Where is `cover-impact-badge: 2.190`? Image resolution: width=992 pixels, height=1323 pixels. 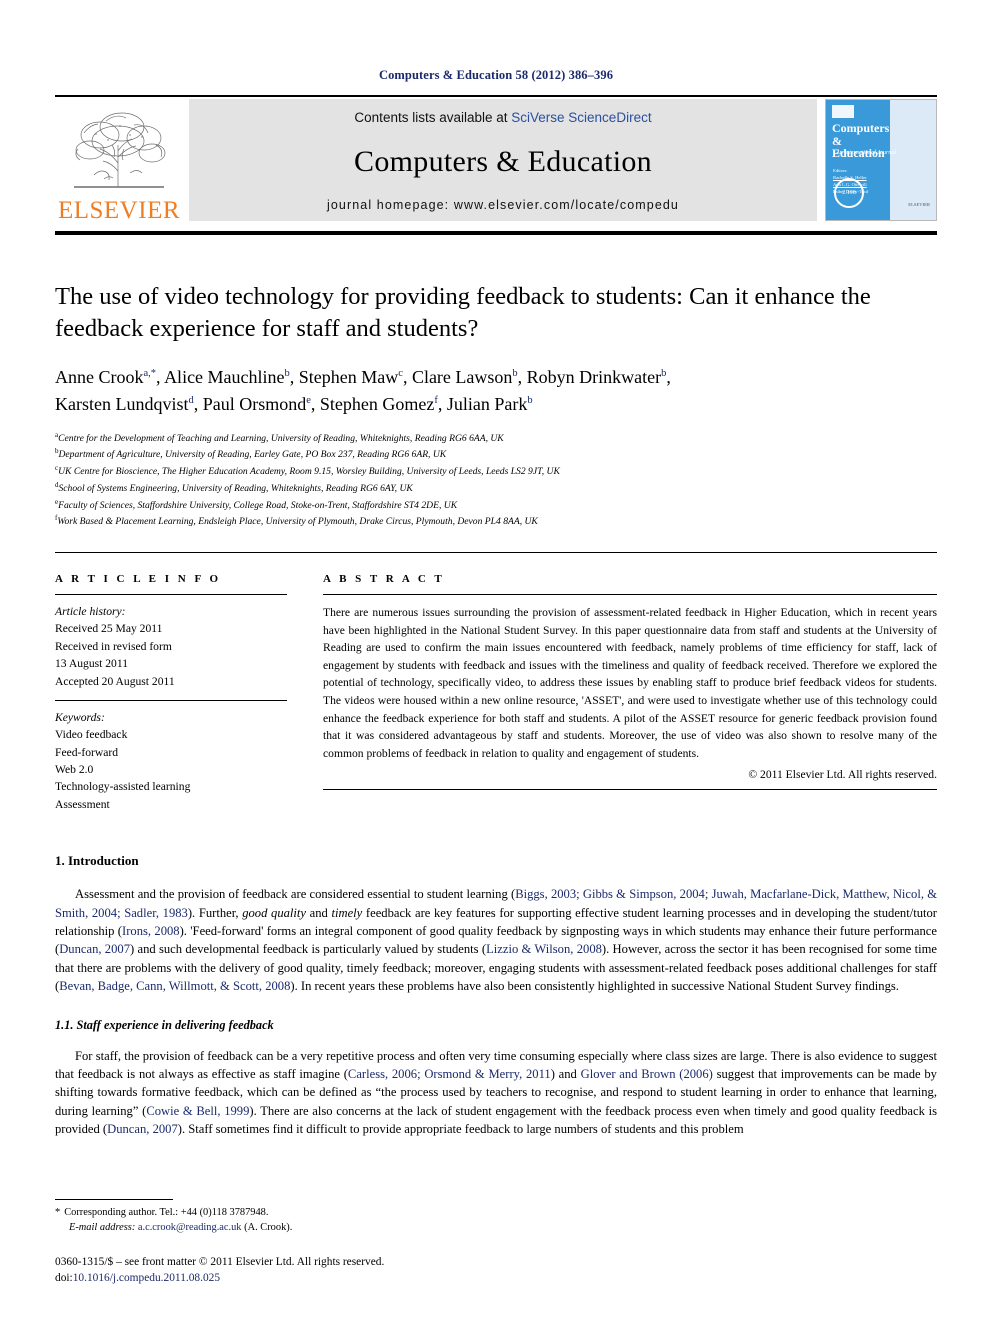
cover-impact-badge: 2.190 is located at coordinates (849, 193).